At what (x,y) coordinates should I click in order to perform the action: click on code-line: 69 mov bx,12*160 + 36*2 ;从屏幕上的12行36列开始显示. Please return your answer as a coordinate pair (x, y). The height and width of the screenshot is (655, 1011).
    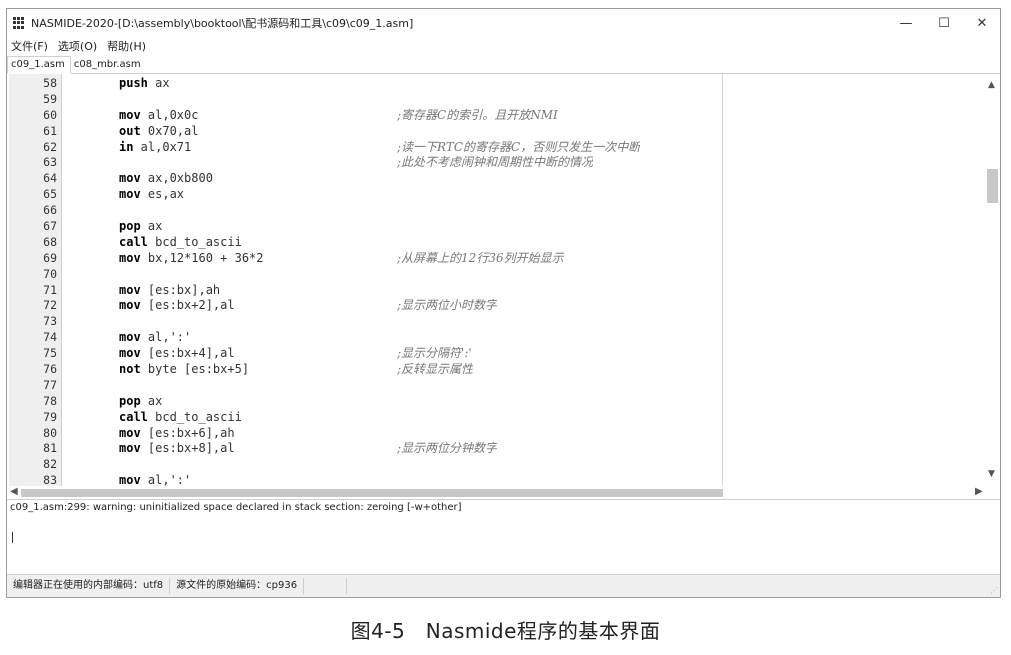
    Looking at the image, I should click on (487, 259).